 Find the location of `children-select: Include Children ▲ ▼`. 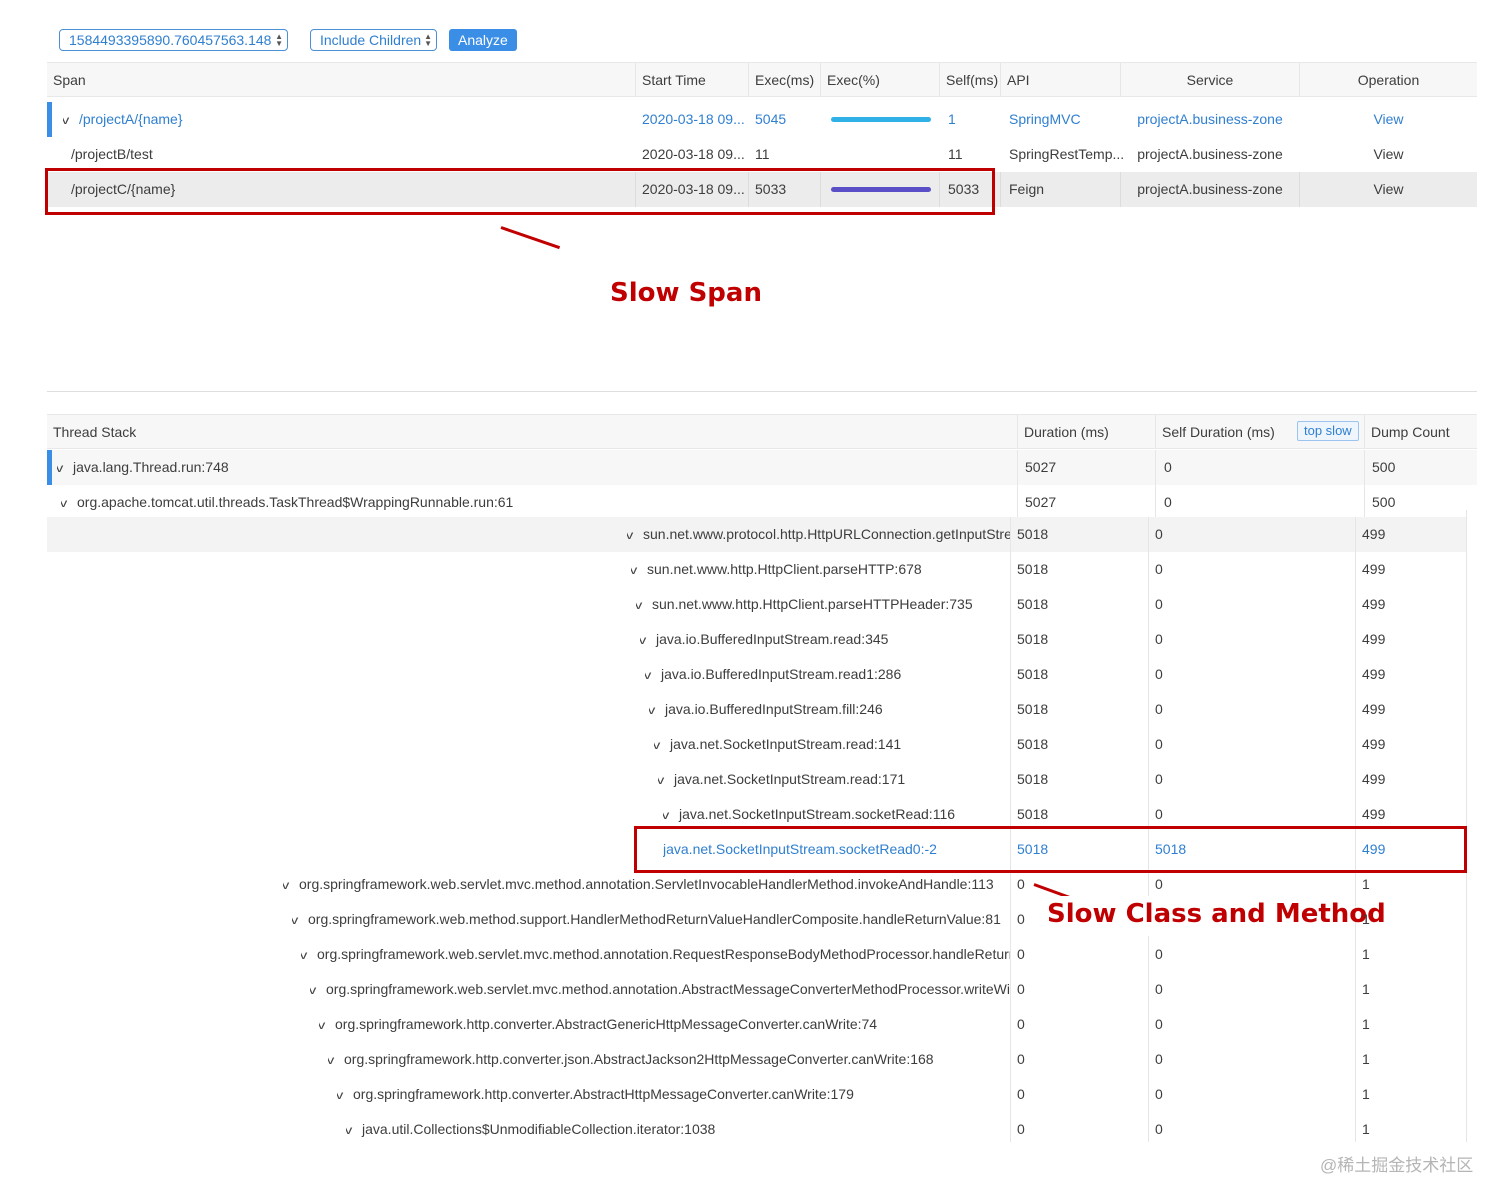

children-select: Include Children ▲ ▼ is located at coordinates (373, 40).